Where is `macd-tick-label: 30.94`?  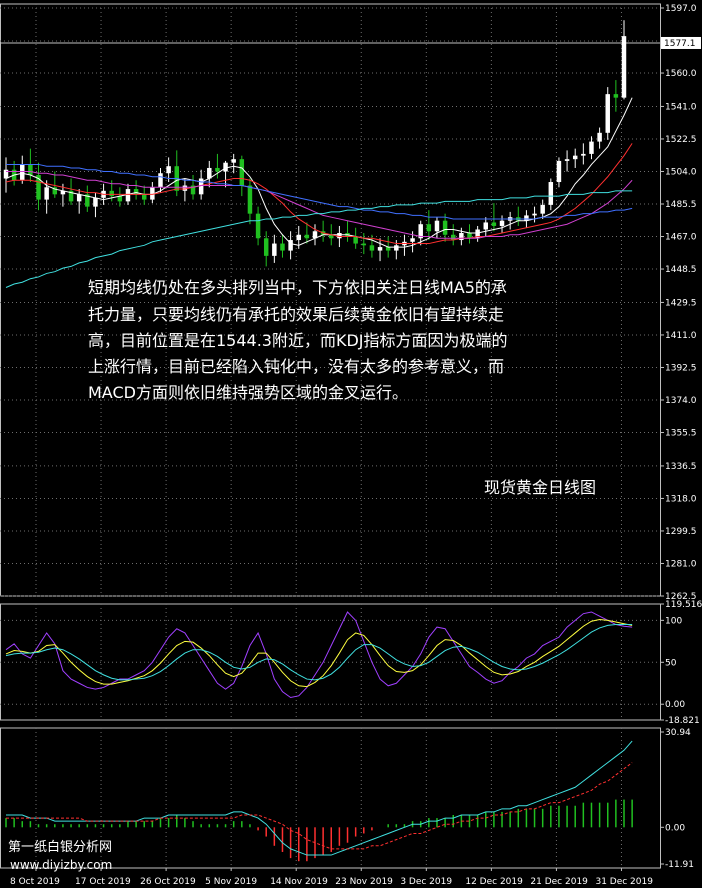 macd-tick-label: 30.94 is located at coordinates (678, 733).